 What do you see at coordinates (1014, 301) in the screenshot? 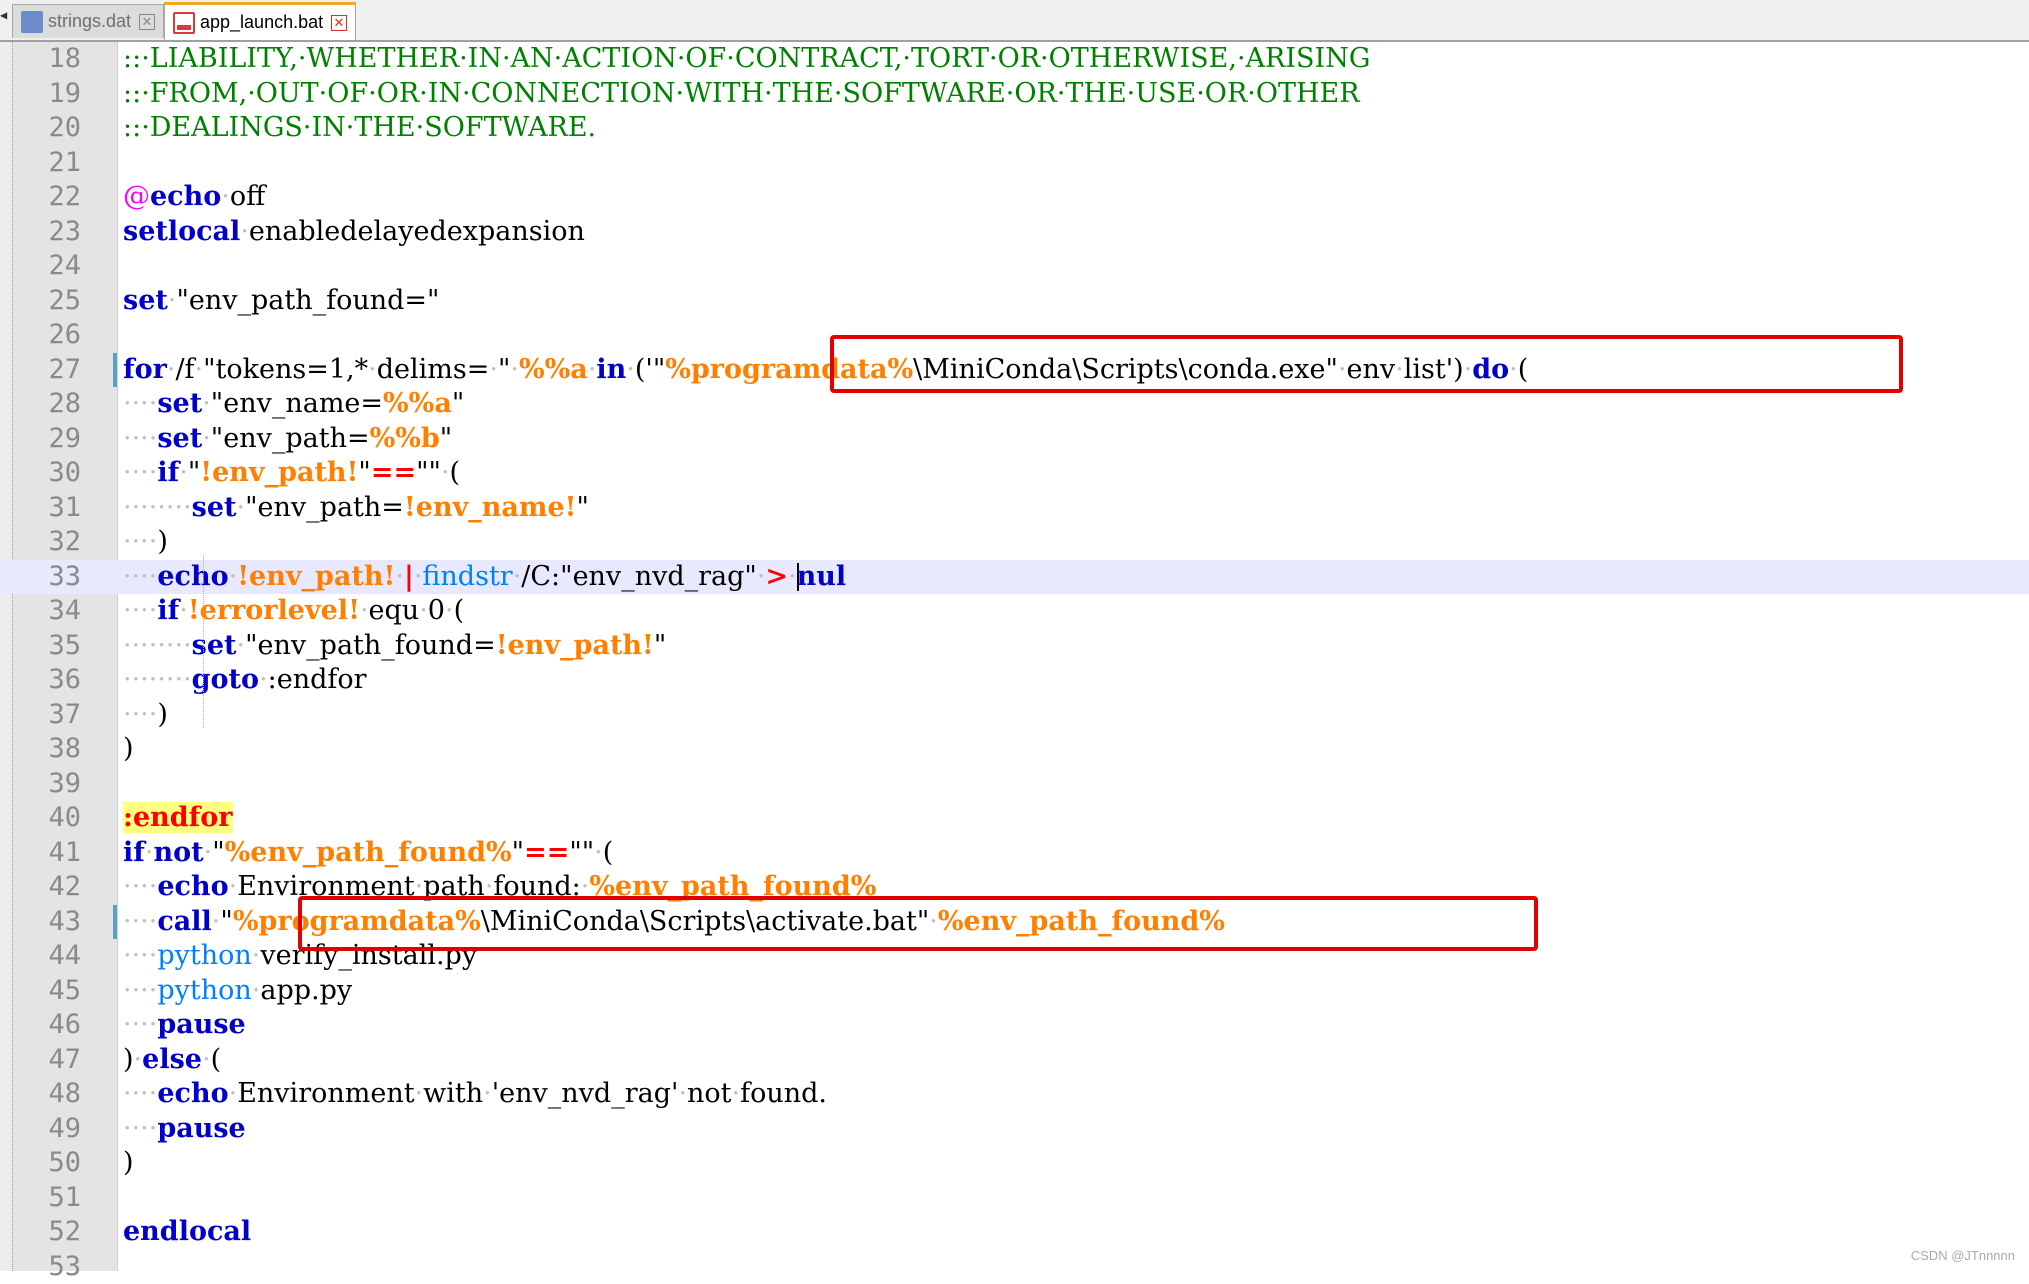
I see `code-line: 25 set·"env_path_found="` at bounding box center [1014, 301].